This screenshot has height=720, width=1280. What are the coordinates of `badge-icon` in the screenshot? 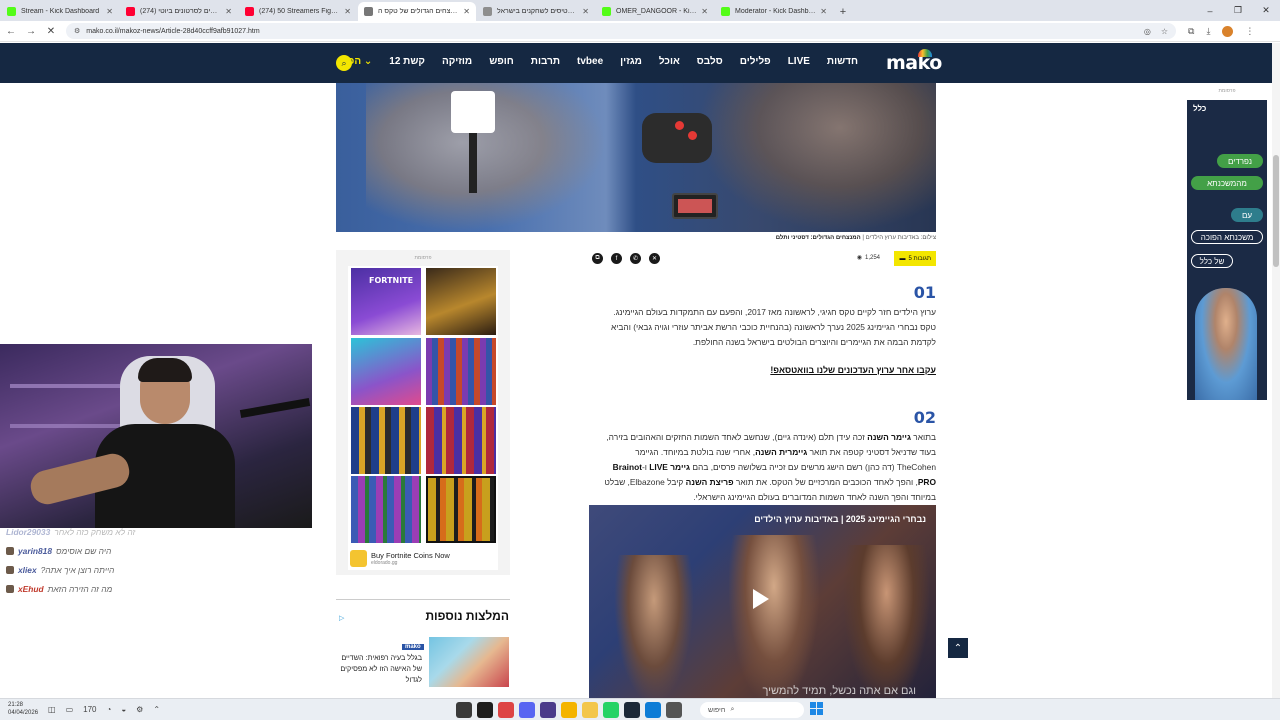 It's located at (10, 551).